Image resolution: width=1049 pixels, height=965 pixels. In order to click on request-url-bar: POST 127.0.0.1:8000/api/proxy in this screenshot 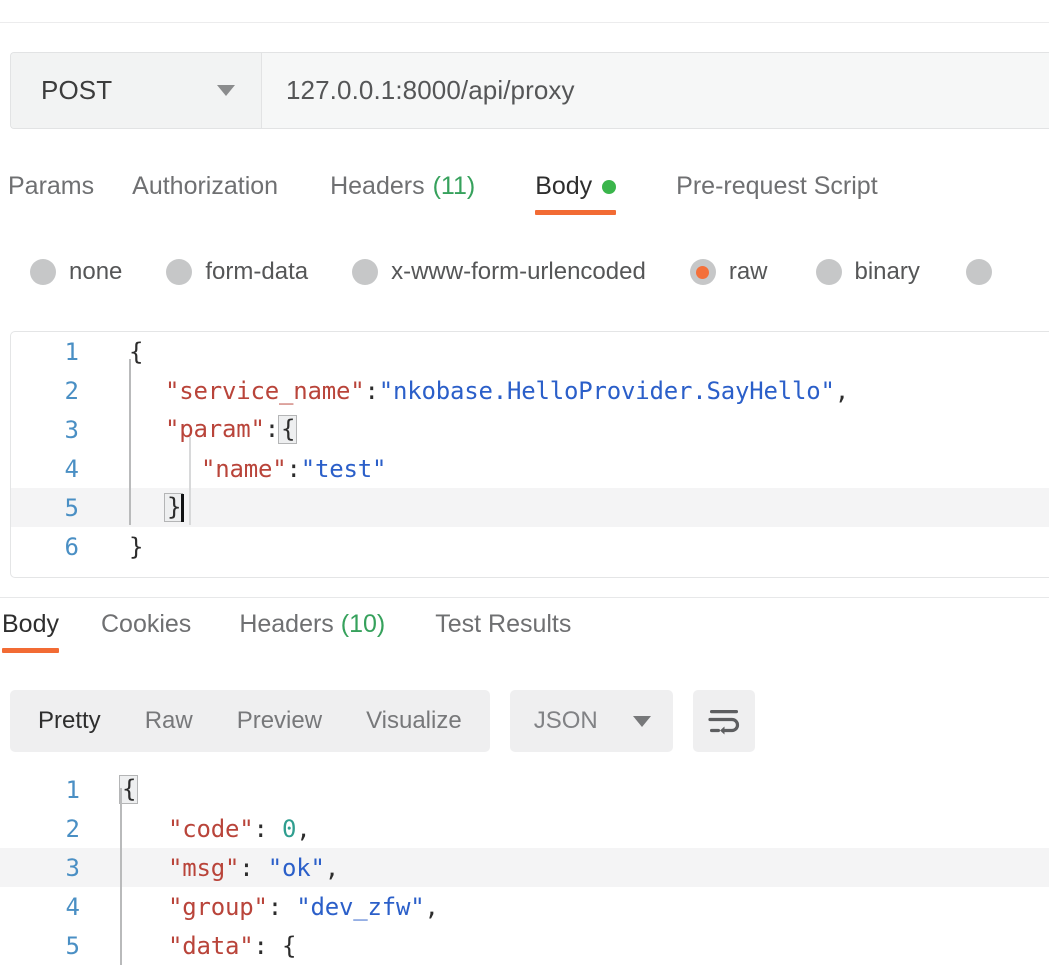, I will do `click(529, 90)`.